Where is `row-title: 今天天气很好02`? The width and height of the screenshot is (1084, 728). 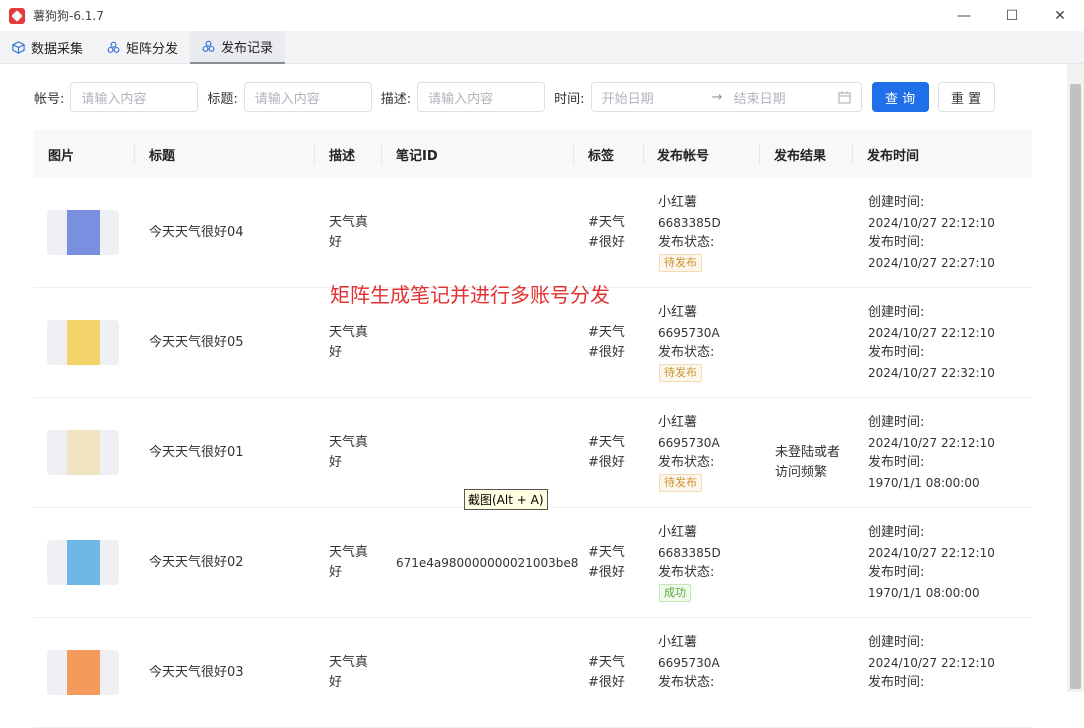
row-title: 今天天气很好02 is located at coordinates (196, 562).